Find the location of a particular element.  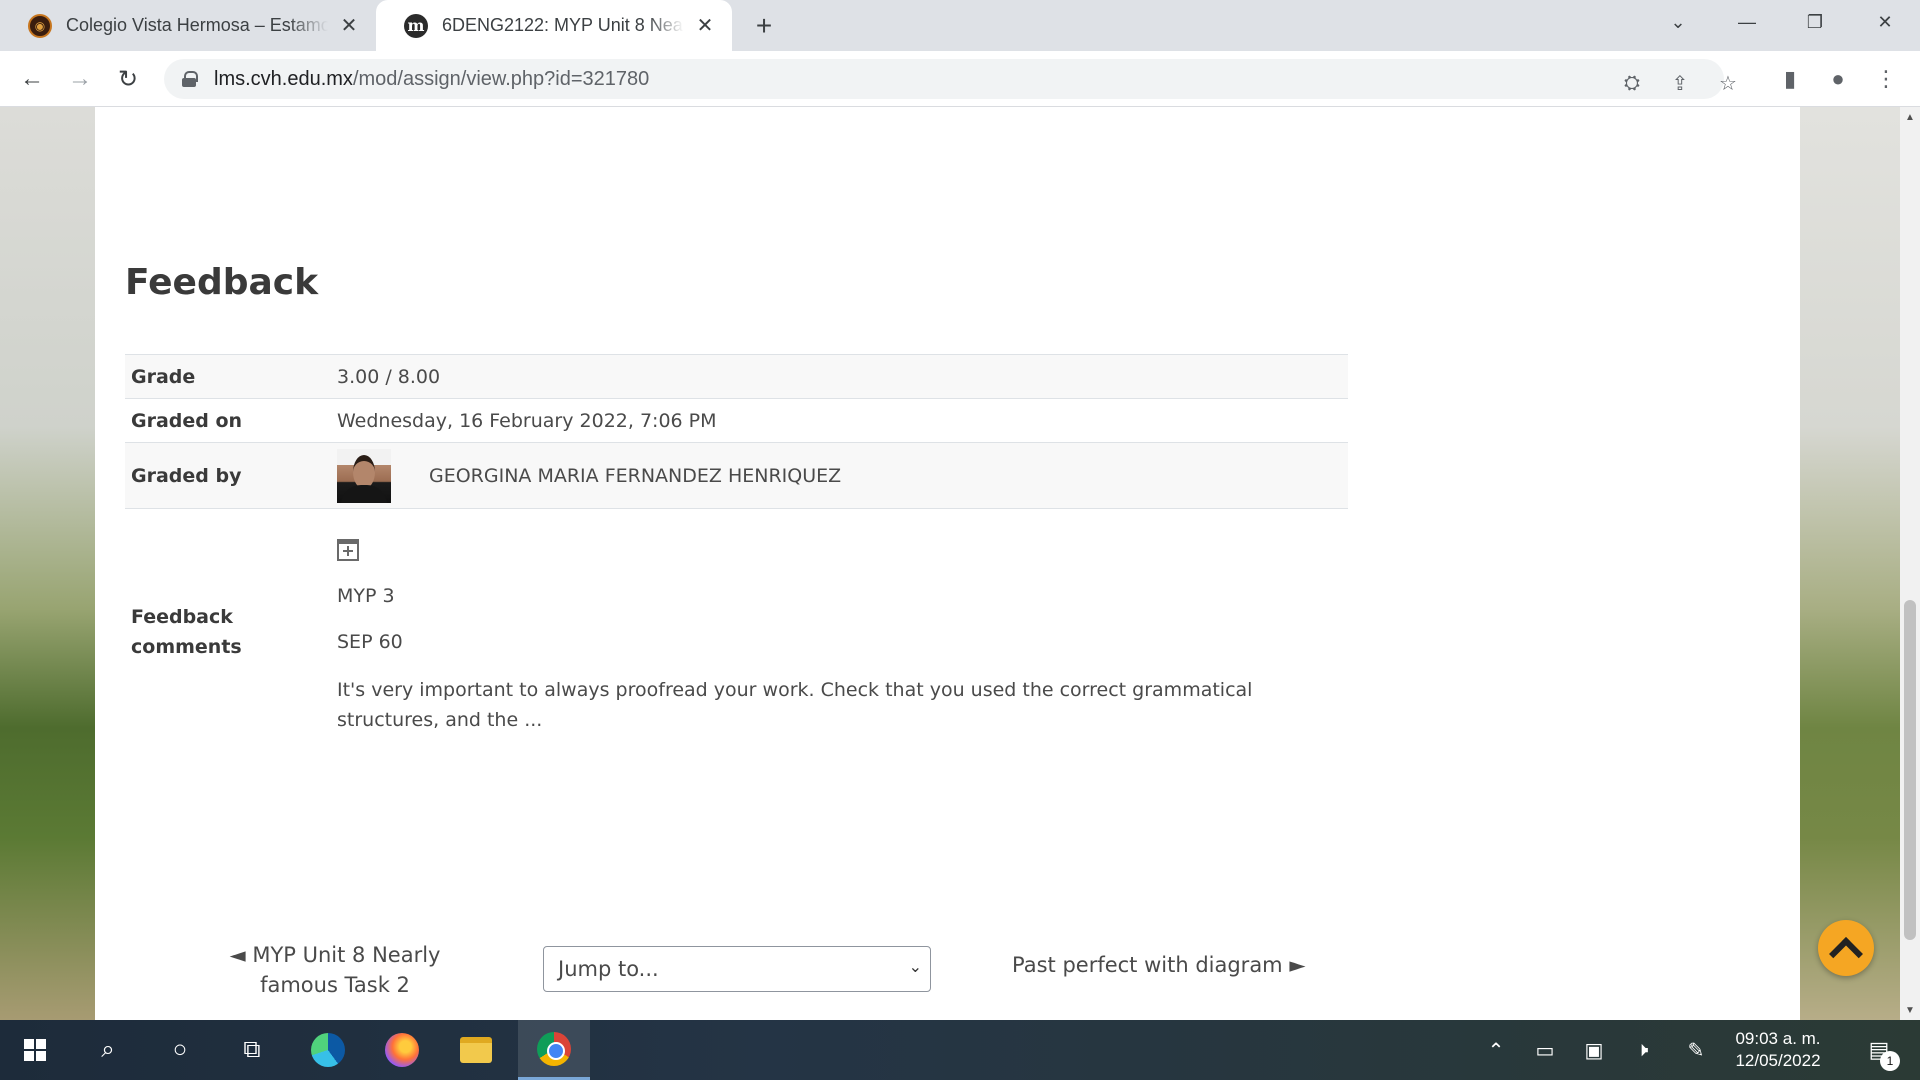

chevron-down-icon: ⌄ is located at coordinates (915, 966).